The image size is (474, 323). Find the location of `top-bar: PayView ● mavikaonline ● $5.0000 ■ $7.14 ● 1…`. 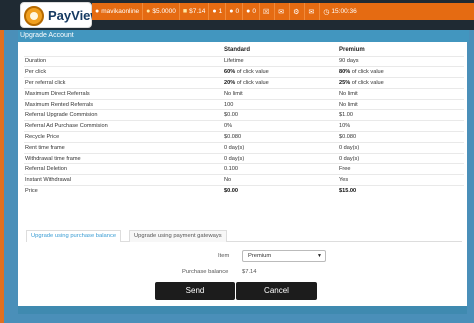

top-bar: PayView ● mavikaonline ● $5.0000 ■ $7.14 ● 1… is located at coordinates (237, 15).